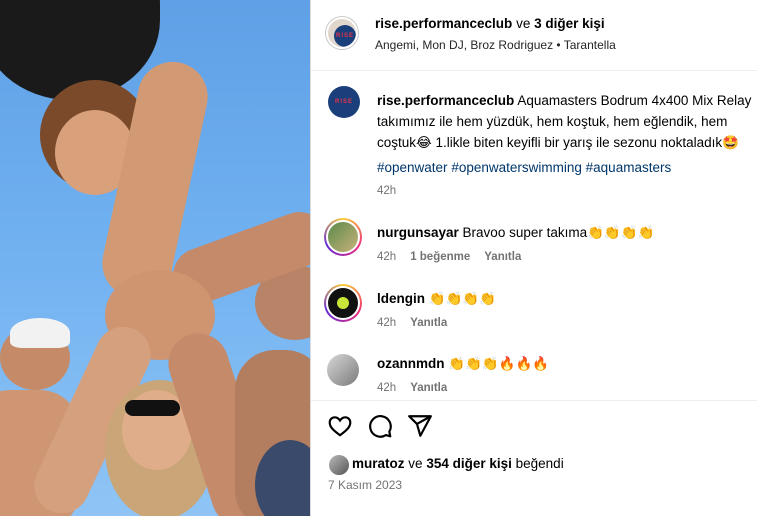  What do you see at coordinates (539, 463) in the screenshot?
I see `likes-suffix: beğendi` at bounding box center [539, 463].